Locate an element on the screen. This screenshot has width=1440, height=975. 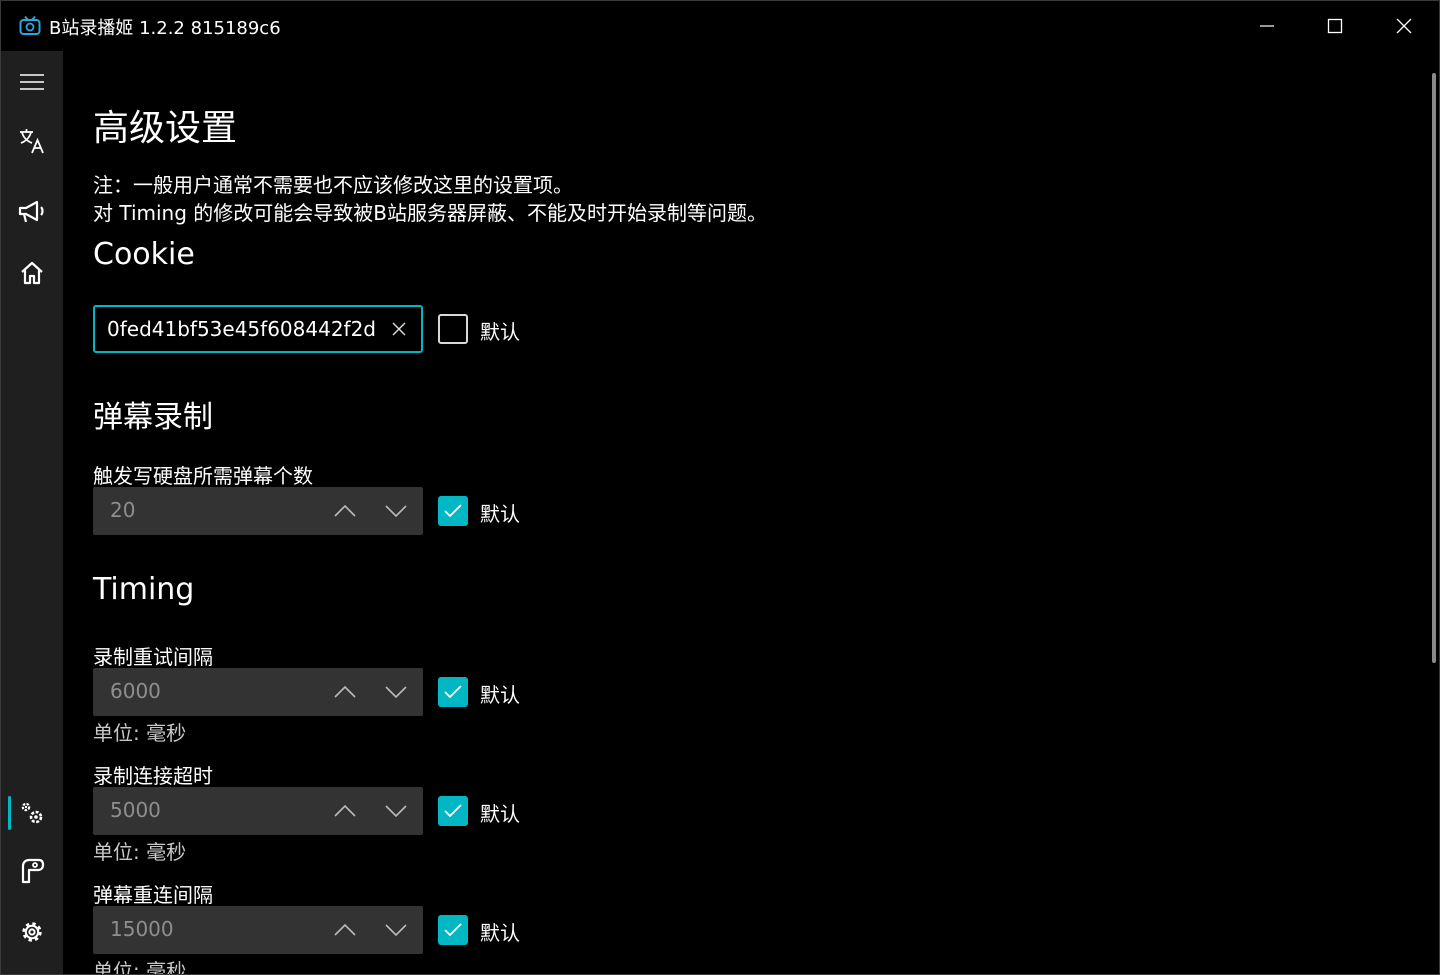
connect-timeout-label: 录制连接超时 is located at coordinates (153, 776).